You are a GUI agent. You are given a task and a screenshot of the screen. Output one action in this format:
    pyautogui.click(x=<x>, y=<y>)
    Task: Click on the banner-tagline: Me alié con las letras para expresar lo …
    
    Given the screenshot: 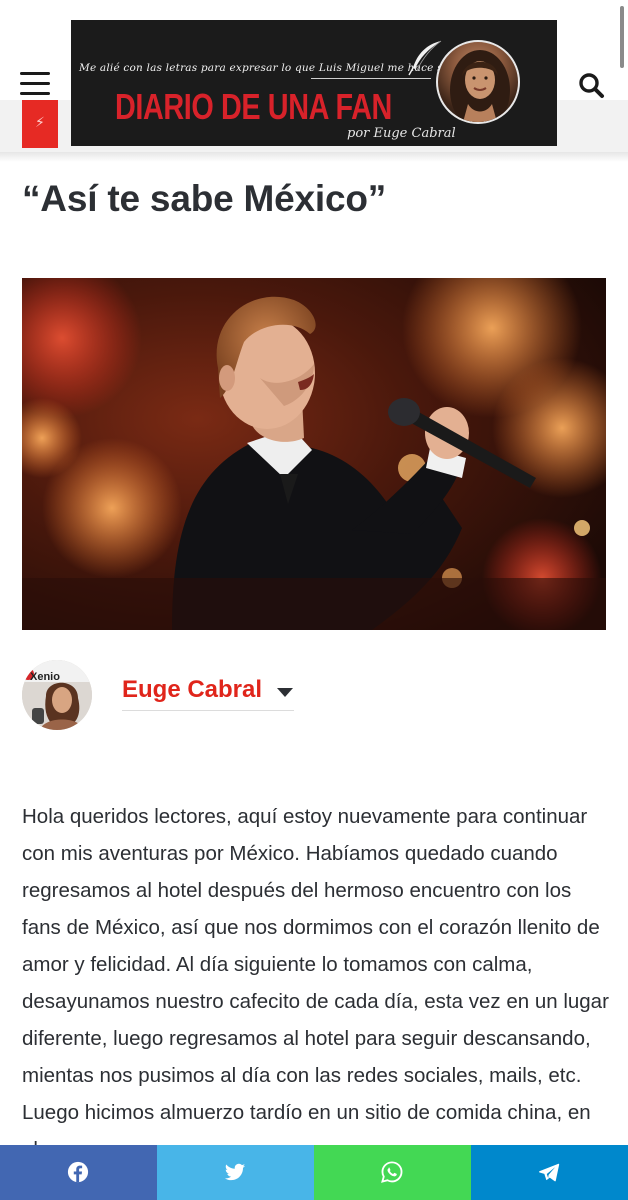 What is the action you would take?
    pyautogui.click(x=274, y=68)
    